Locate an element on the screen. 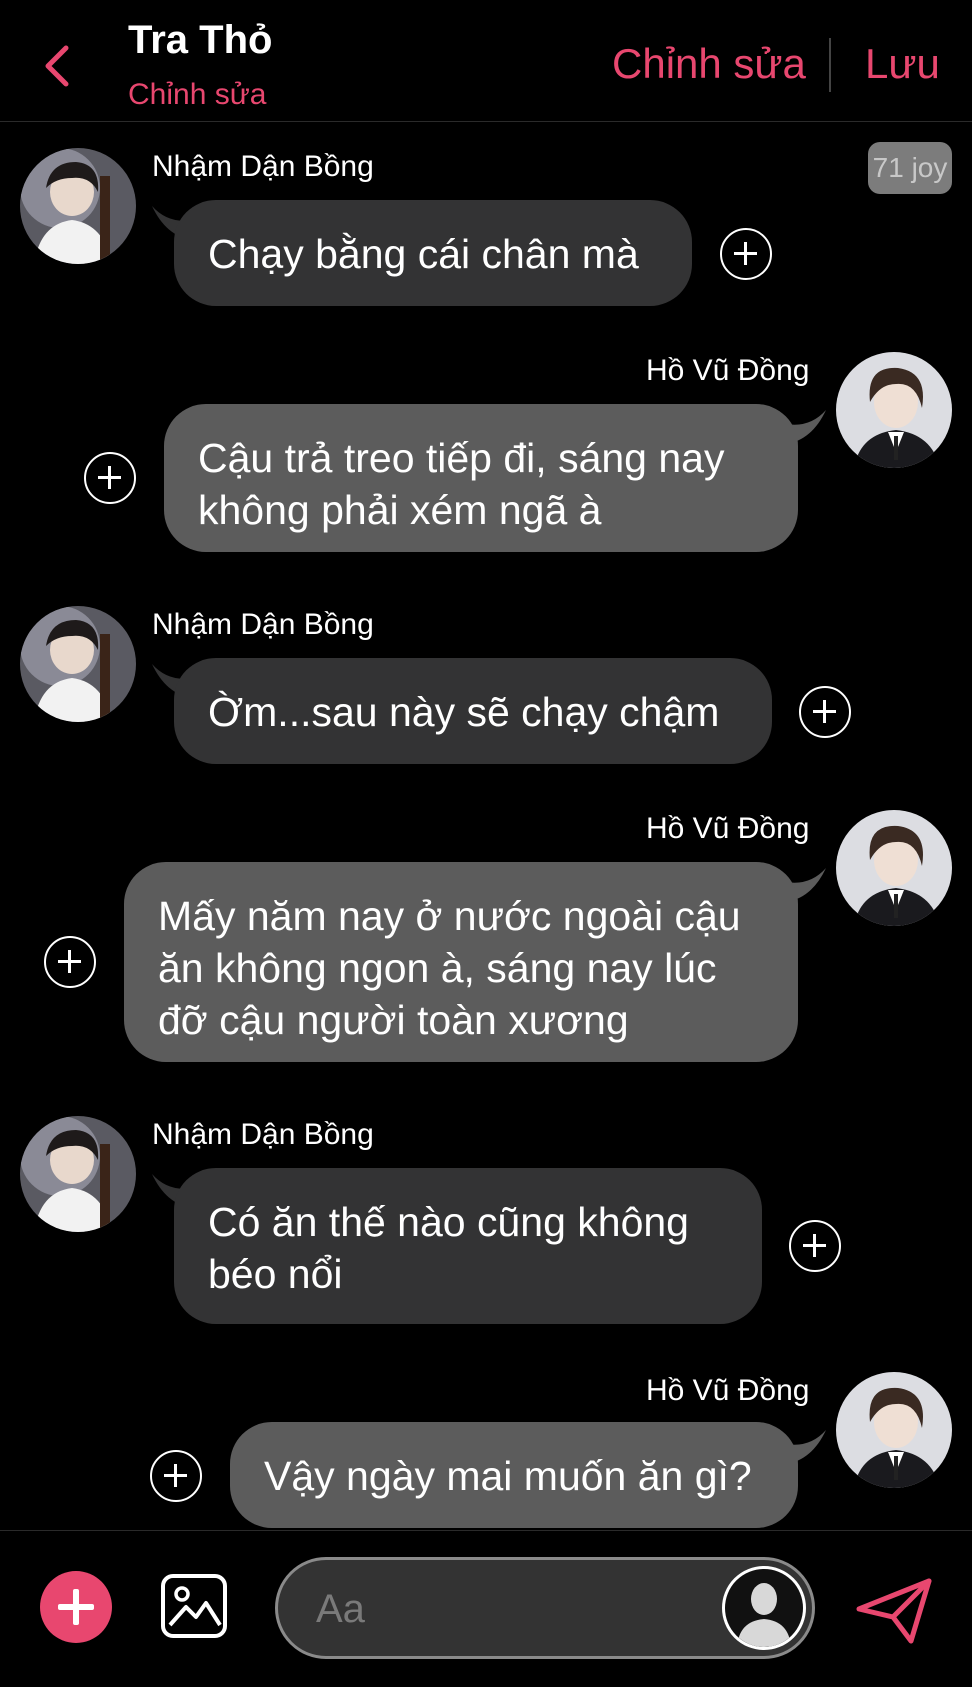 This screenshot has width=972, height=1687. chat-title: Tra Thỏ is located at coordinates (200, 40).